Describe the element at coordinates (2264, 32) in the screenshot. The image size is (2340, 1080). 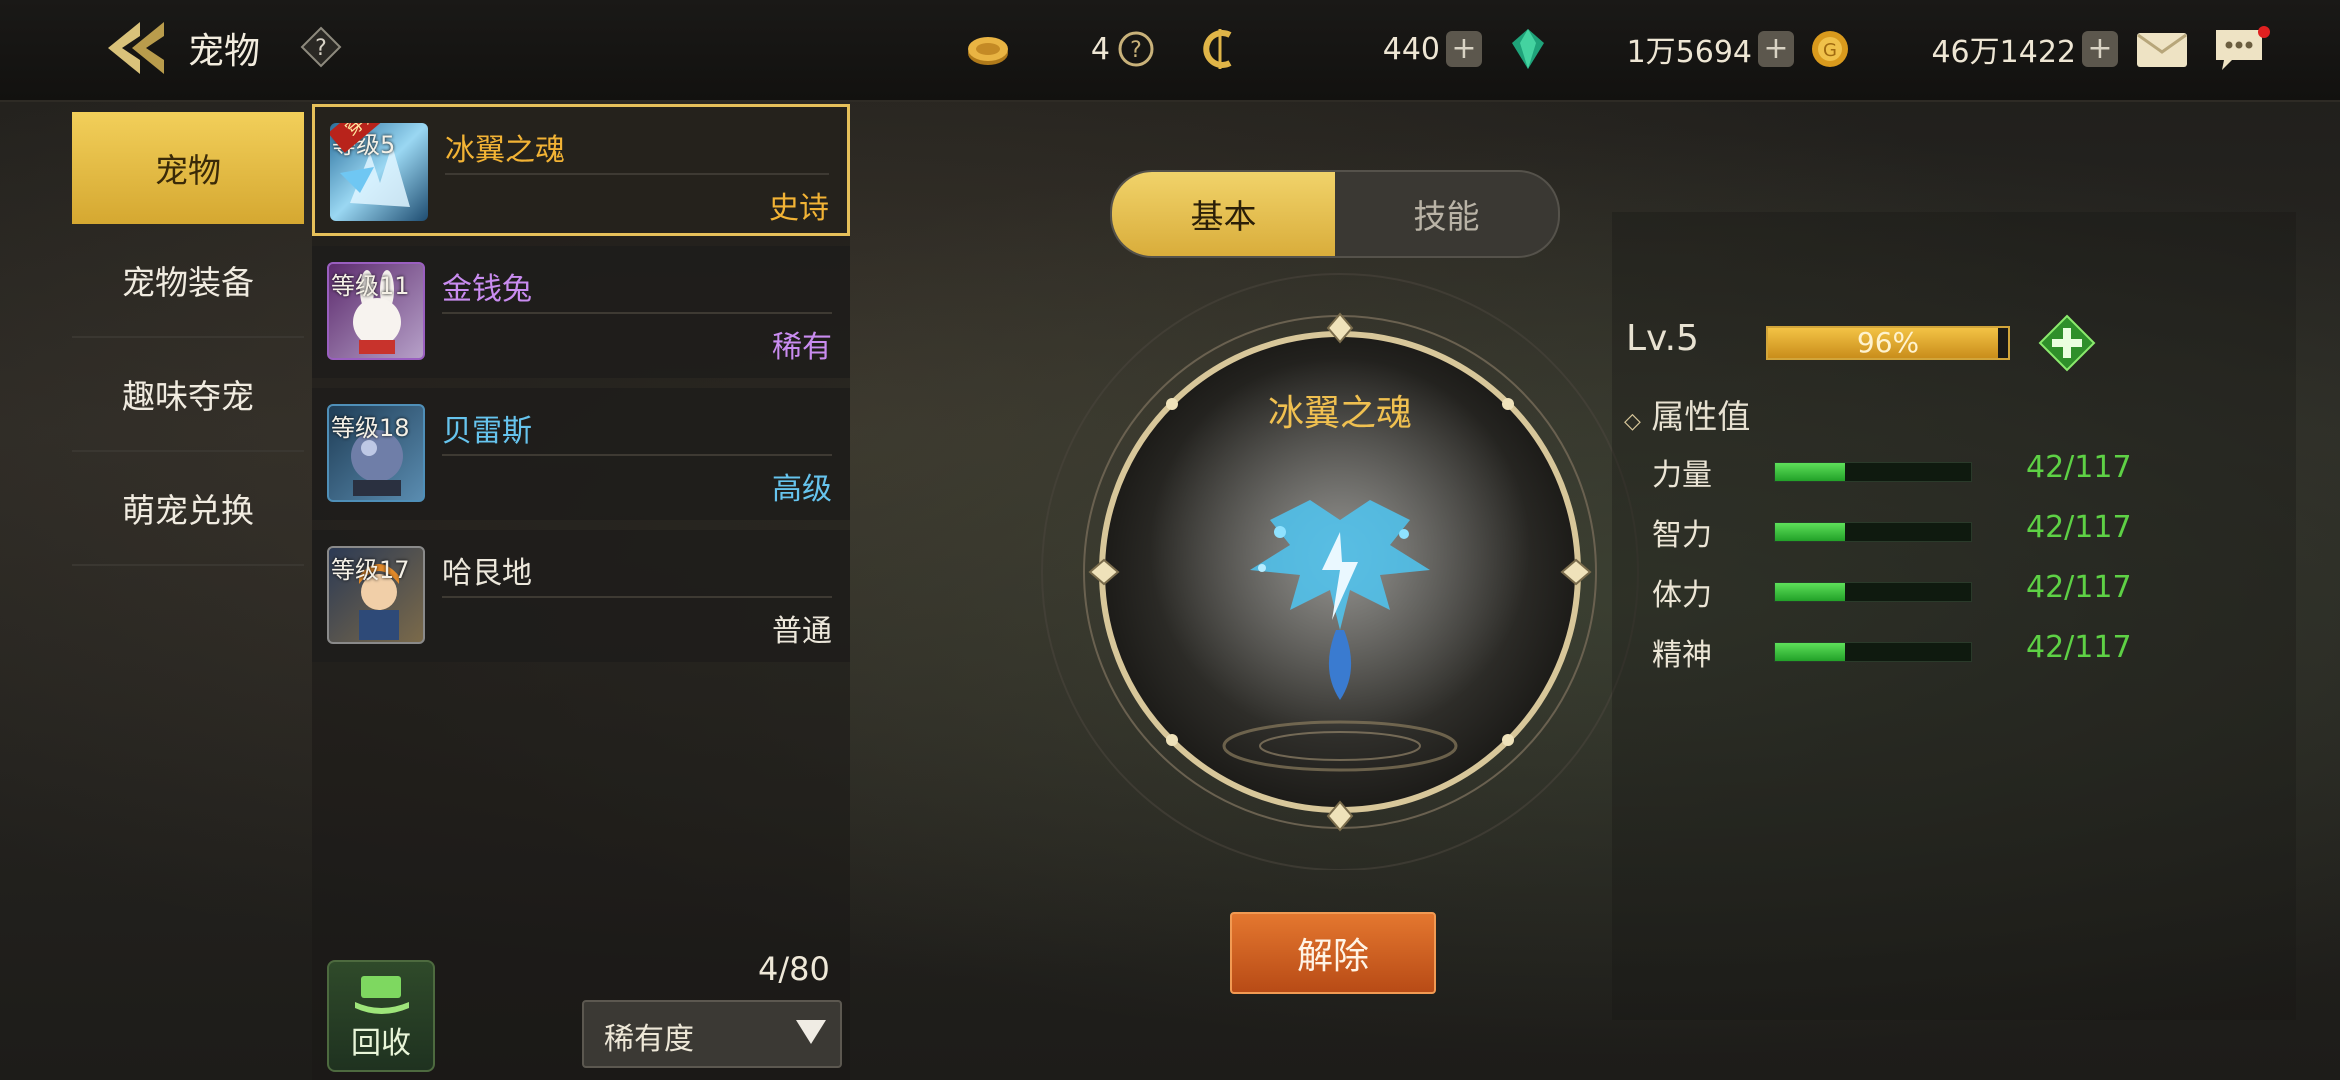
I see `notification-dot` at that location.